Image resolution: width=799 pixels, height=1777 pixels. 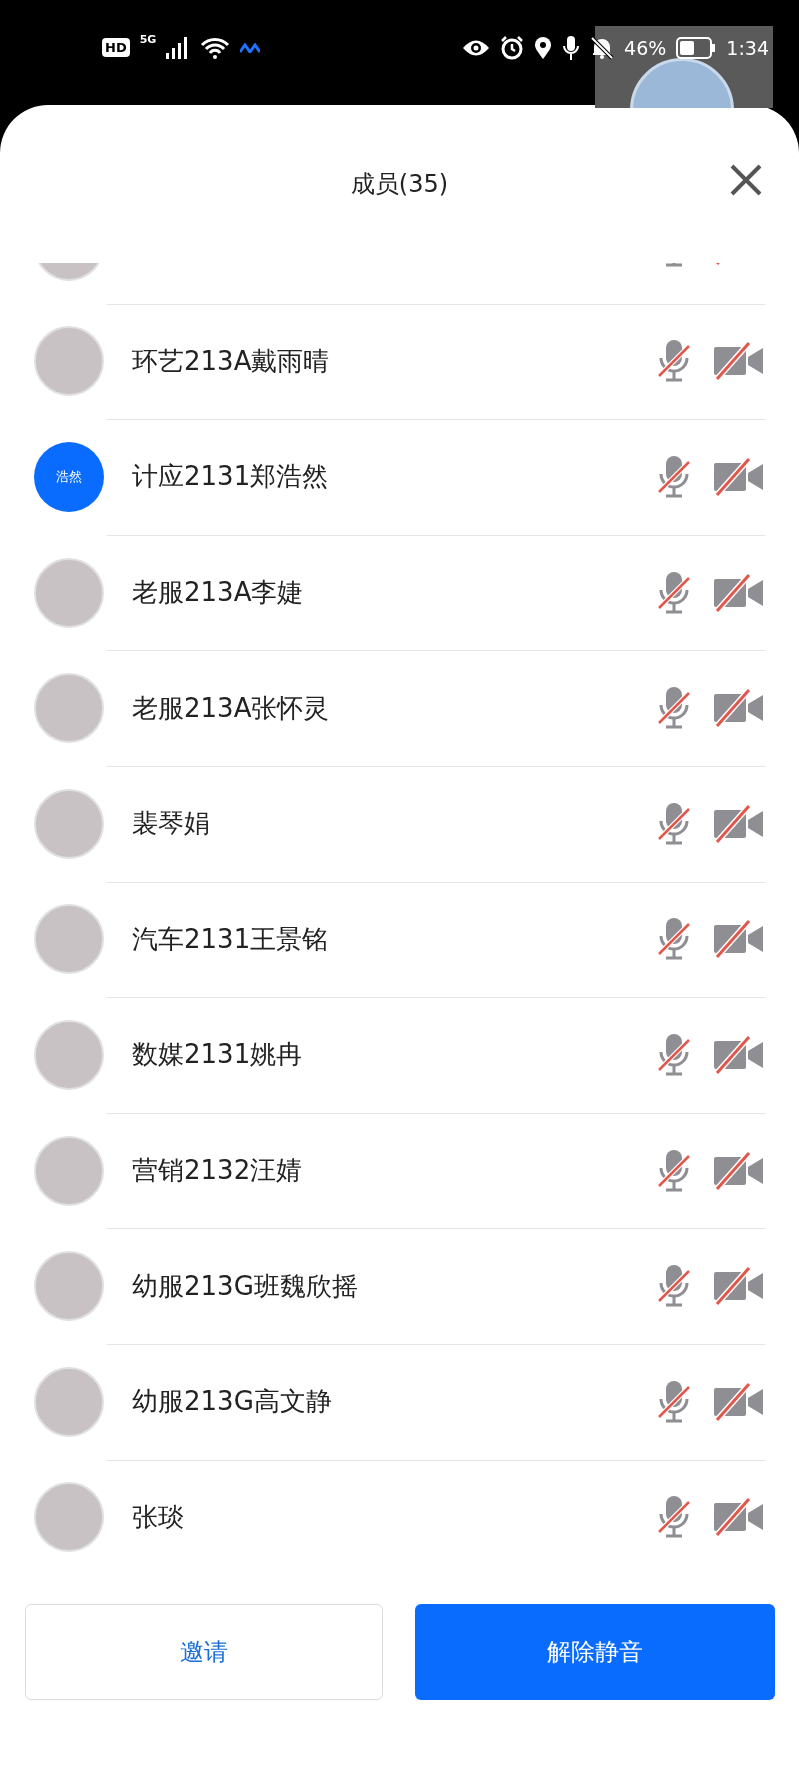 I want to click on member-name: 数媒2131姚冉, so click(x=218, y=1055).